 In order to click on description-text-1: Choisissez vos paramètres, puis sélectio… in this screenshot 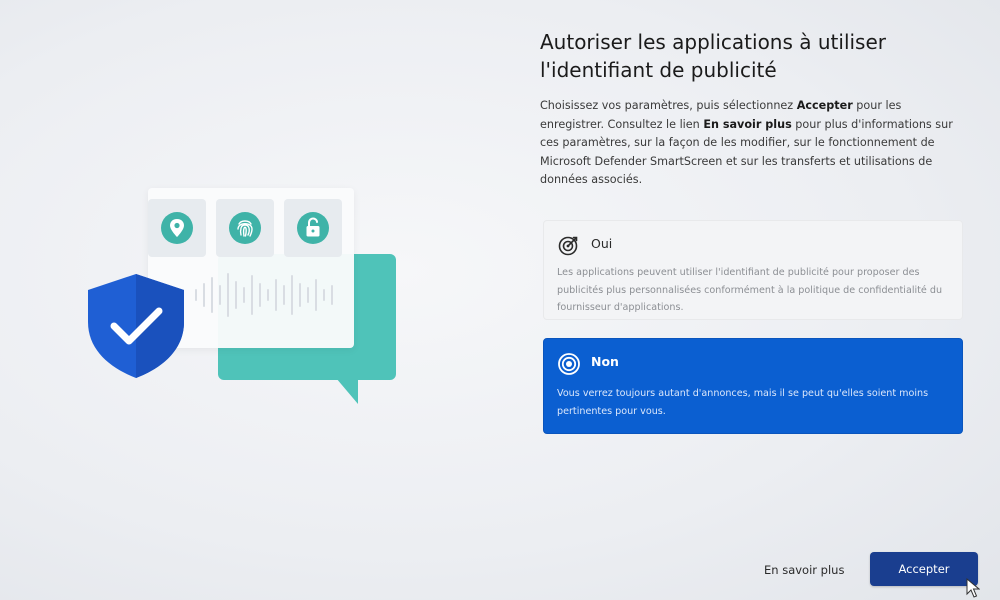, I will do `click(668, 105)`.